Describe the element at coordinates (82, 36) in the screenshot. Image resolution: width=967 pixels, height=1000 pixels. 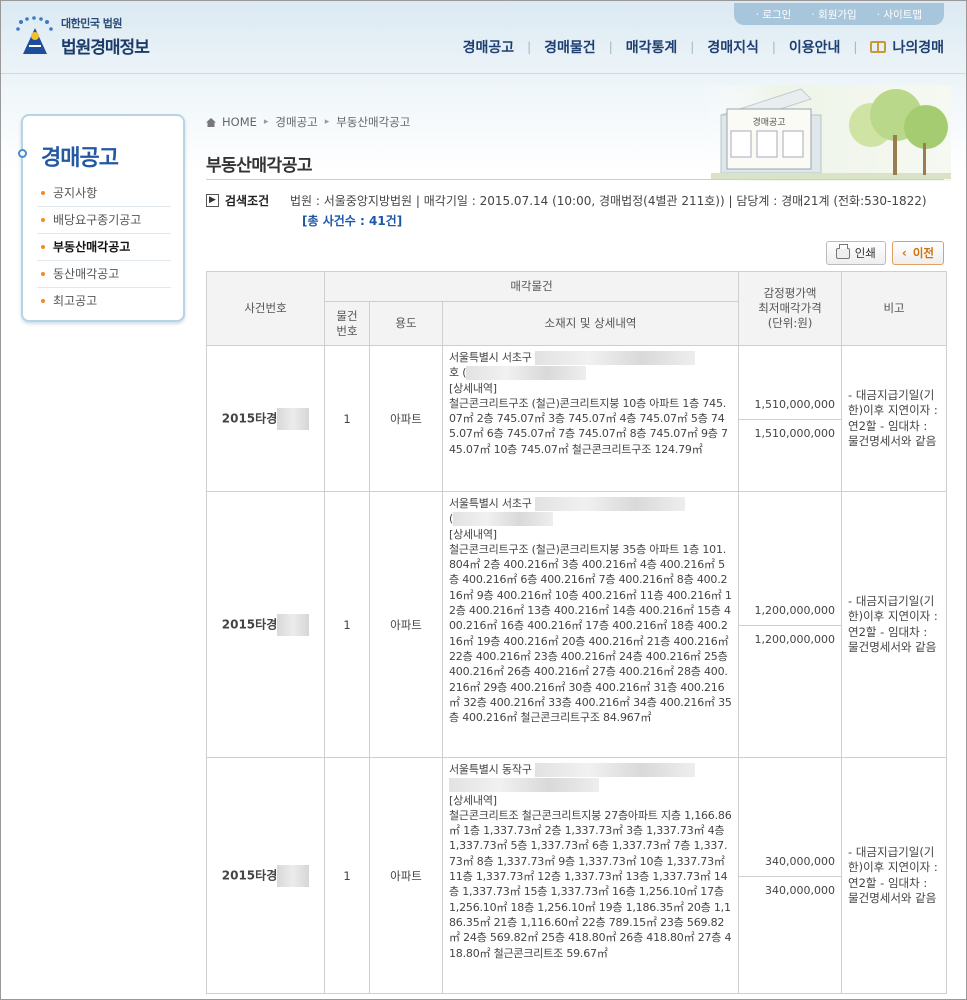
I see `site-logo: 대한민국 법원 법원경매정보` at that location.